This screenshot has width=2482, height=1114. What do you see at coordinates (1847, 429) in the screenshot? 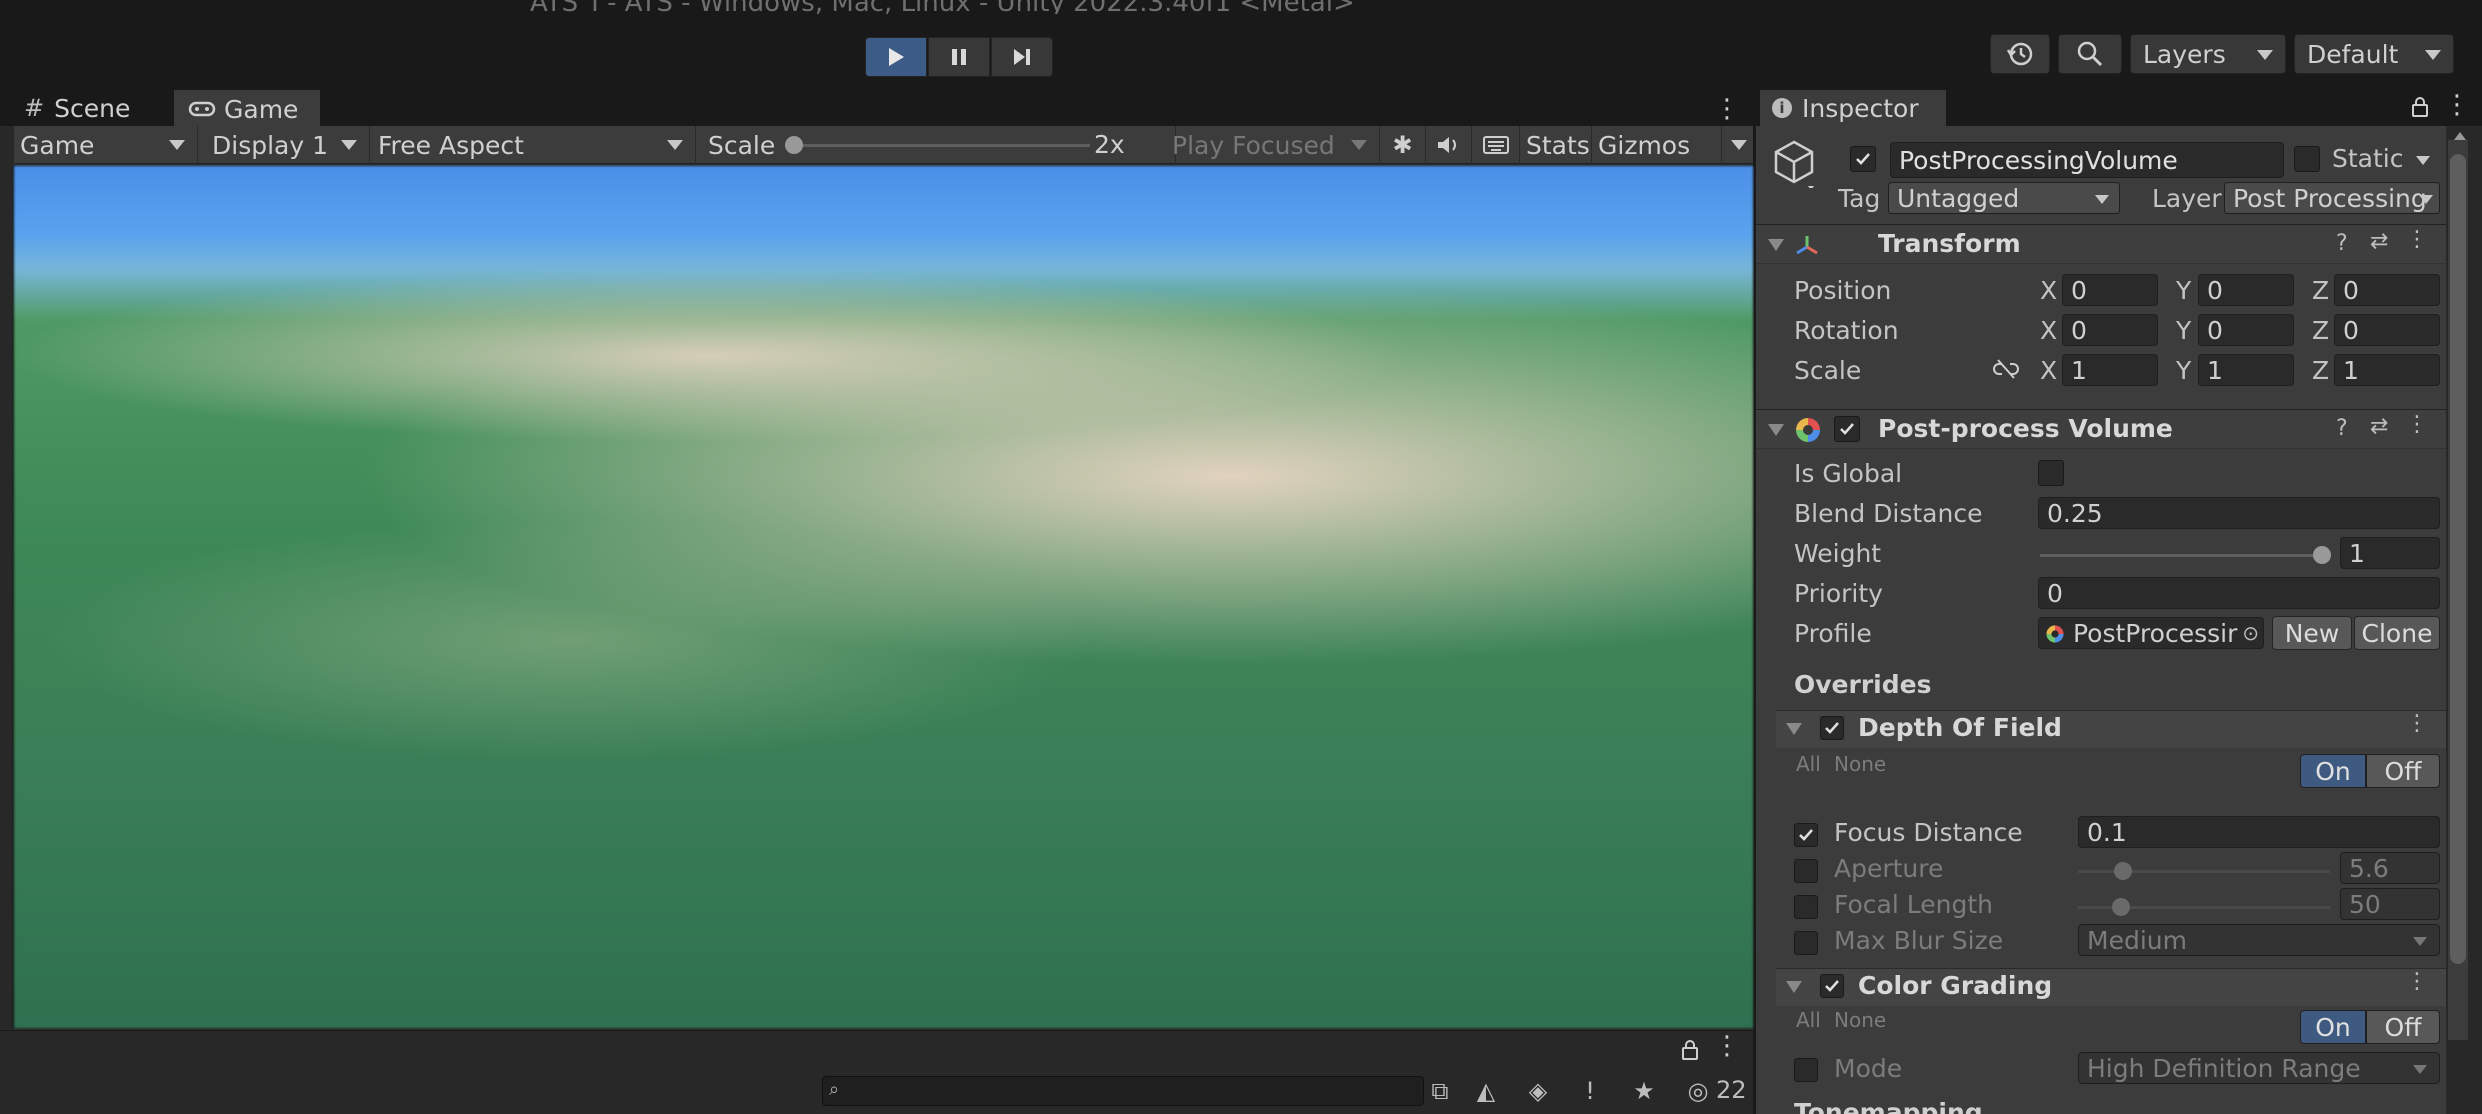
I see `volume-enabled-checkbox` at bounding box center [1847, 429].